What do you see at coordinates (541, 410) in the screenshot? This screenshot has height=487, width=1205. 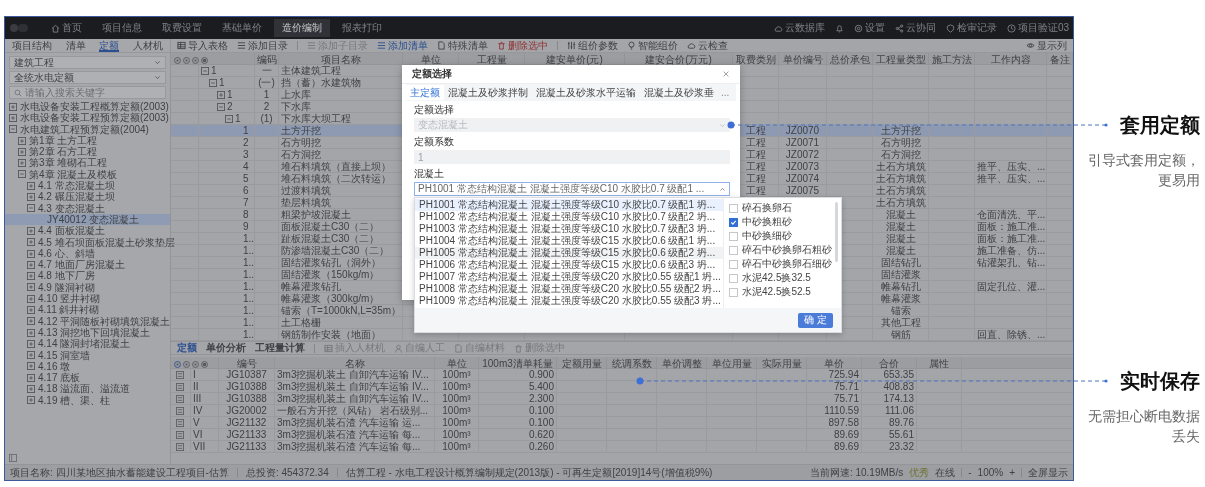 I see `table-cell: 0.100` at bounding box center [541, 410].